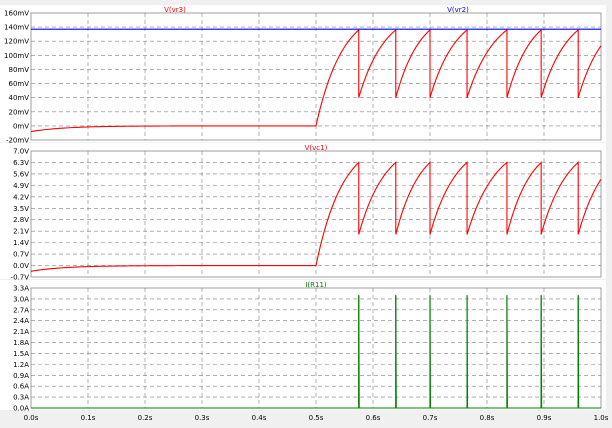  Describe the element at coordinates (21, 321) in the screenshot. I see `y-tick-label: 2.4A` at that location.